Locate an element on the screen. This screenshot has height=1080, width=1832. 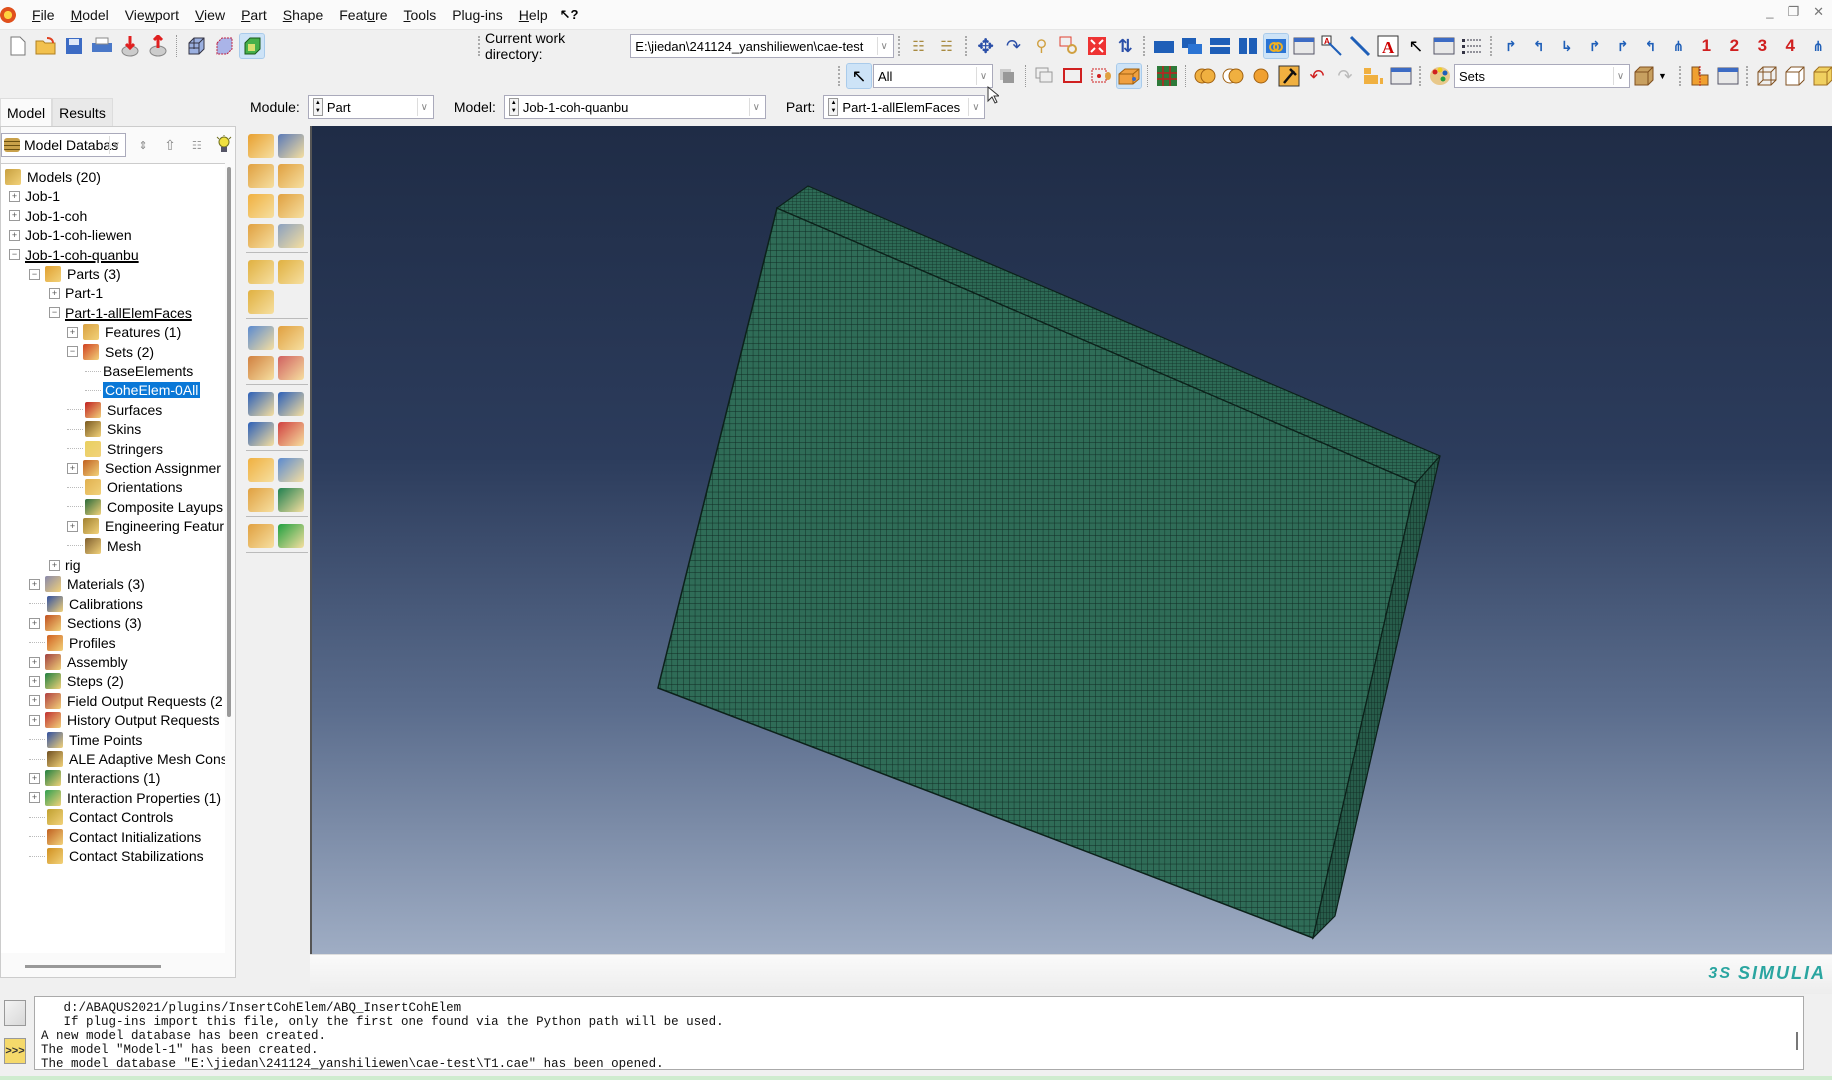
create-wire-icon is located at coordinates (261, 206).